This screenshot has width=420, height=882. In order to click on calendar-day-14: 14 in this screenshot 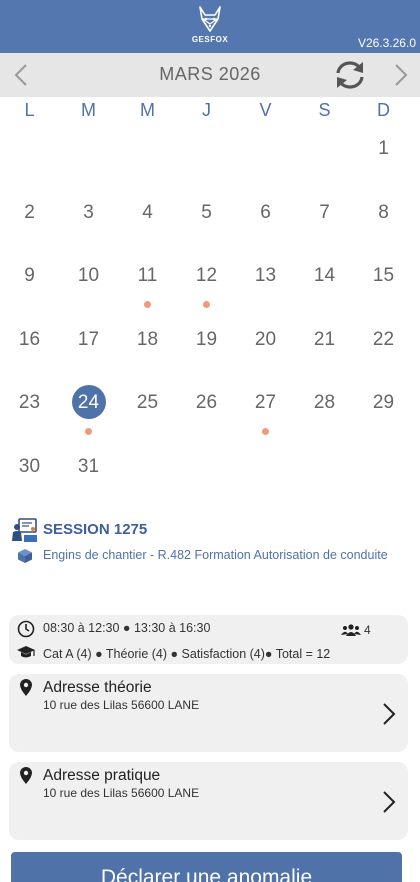, I will do `click(324, 282)`.